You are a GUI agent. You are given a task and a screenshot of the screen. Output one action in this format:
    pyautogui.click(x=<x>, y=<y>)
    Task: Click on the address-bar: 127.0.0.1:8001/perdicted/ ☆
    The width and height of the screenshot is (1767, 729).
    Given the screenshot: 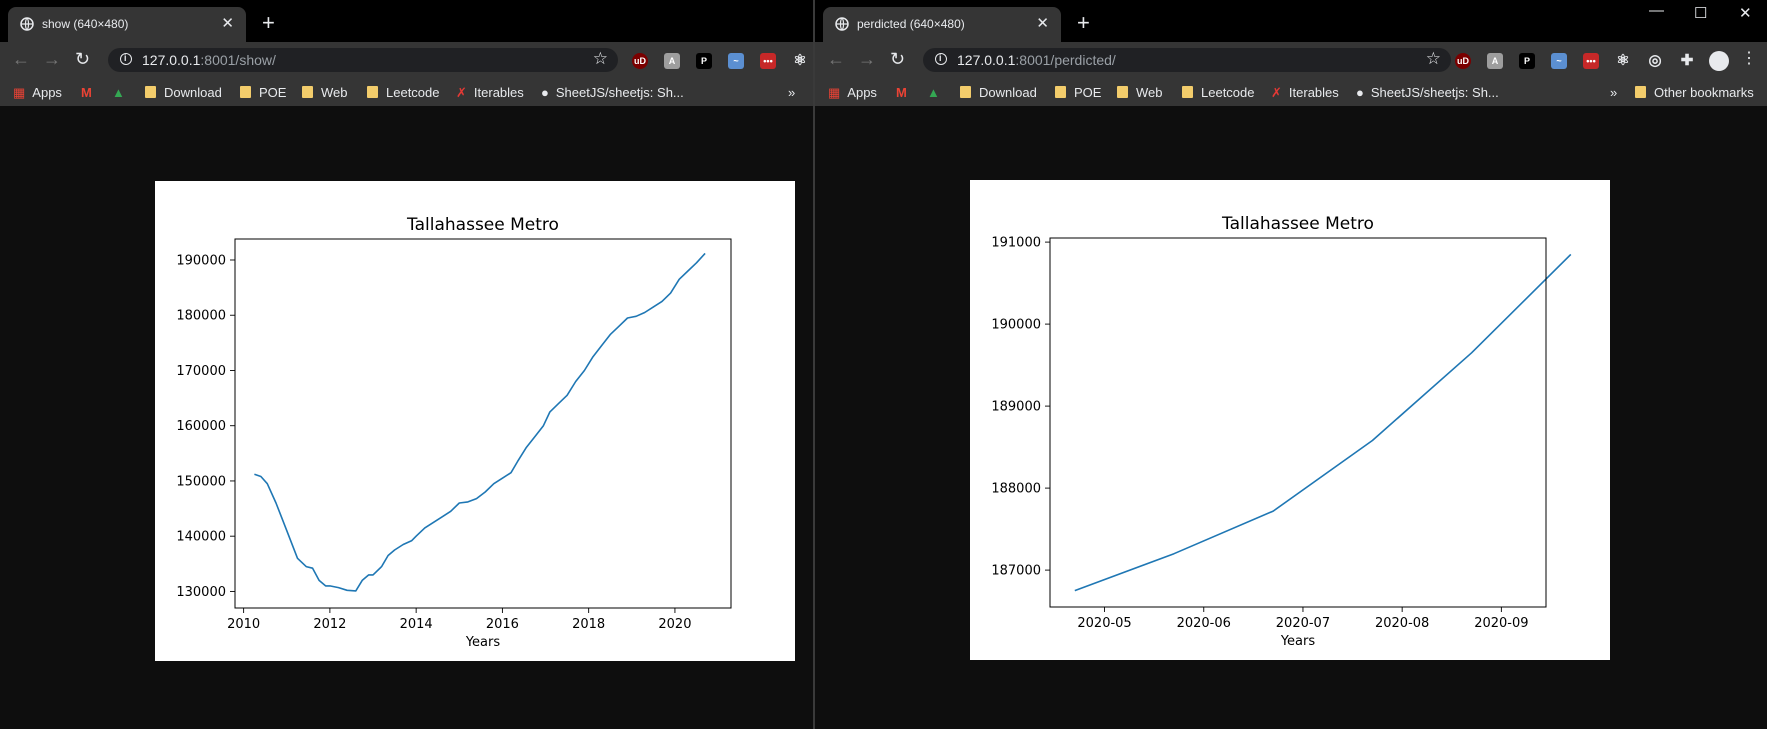 What is the action you would take?
    pyautogui.click(x=1187, y=60)
    